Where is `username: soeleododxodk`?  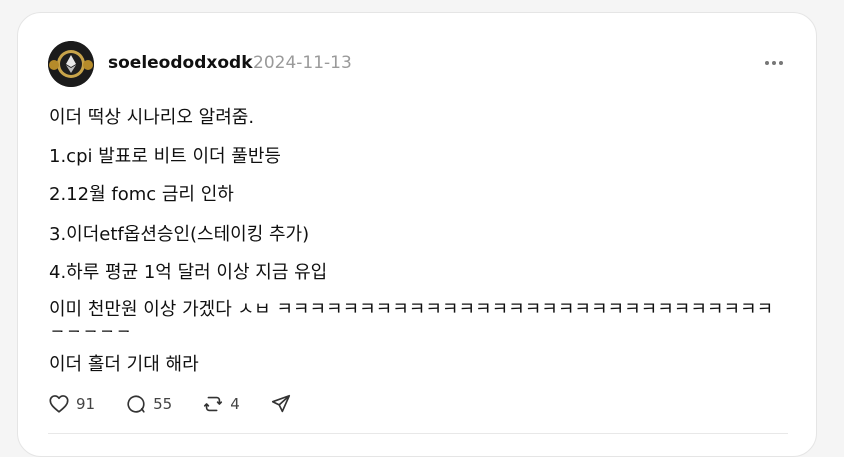 username: soeleododxodk is located at coordinates (180, 63).